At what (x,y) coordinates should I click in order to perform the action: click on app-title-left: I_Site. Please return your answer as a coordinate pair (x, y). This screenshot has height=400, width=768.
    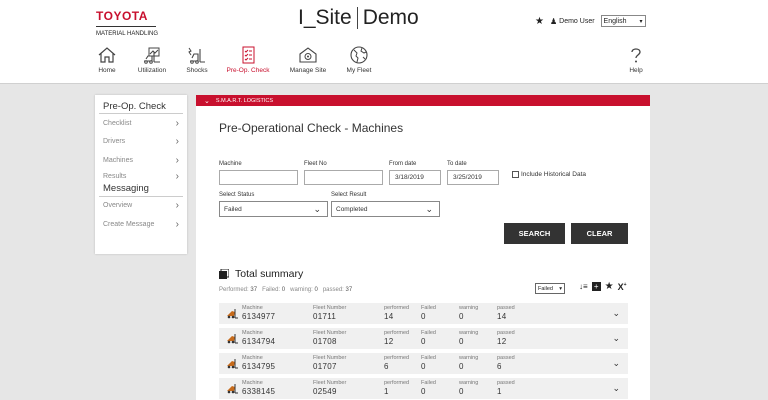
    Looking at the image, I should click on (325, 17).